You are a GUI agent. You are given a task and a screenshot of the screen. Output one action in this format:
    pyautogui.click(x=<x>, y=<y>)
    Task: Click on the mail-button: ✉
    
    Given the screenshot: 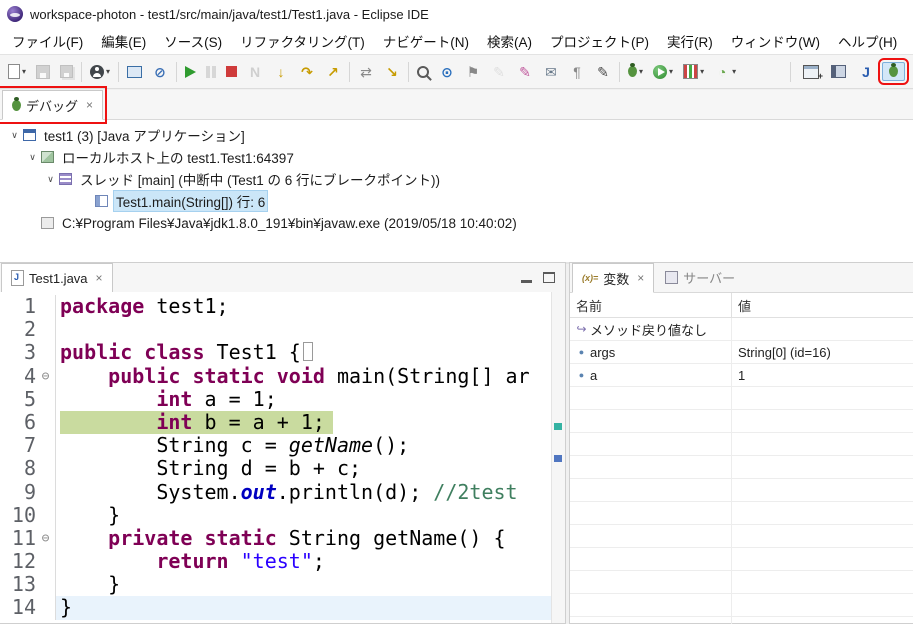 What is the action you would take?
    pyautogui.click(x=551, y=72)
    